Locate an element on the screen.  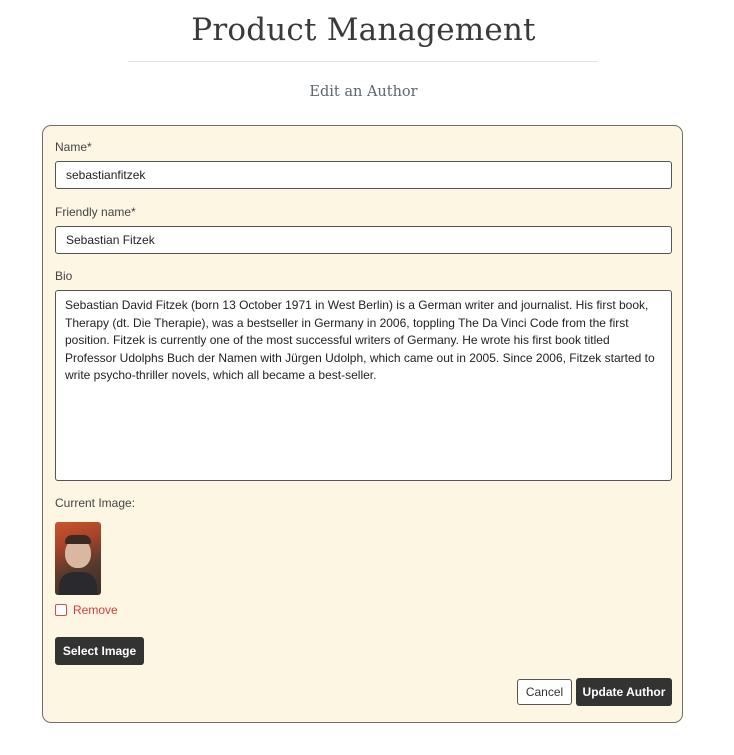
title-divider is located at coordinates (363, 61).